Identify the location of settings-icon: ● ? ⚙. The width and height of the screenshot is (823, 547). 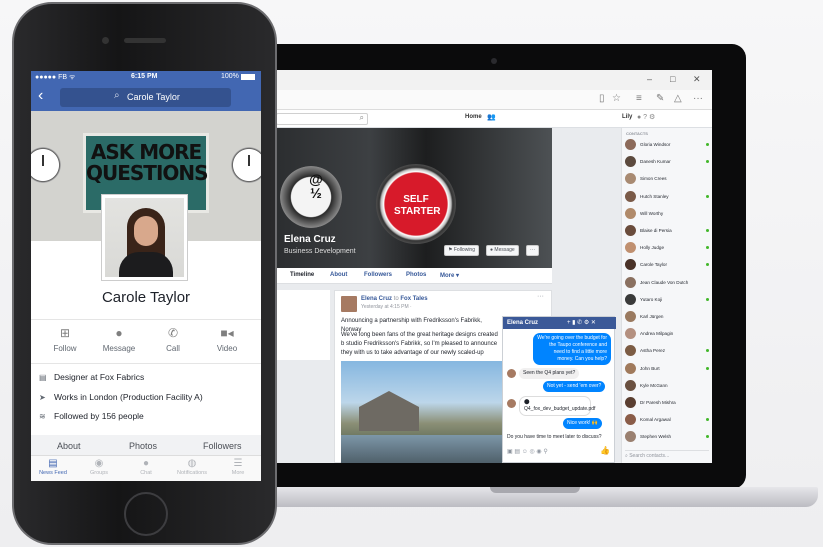
(646, 117).